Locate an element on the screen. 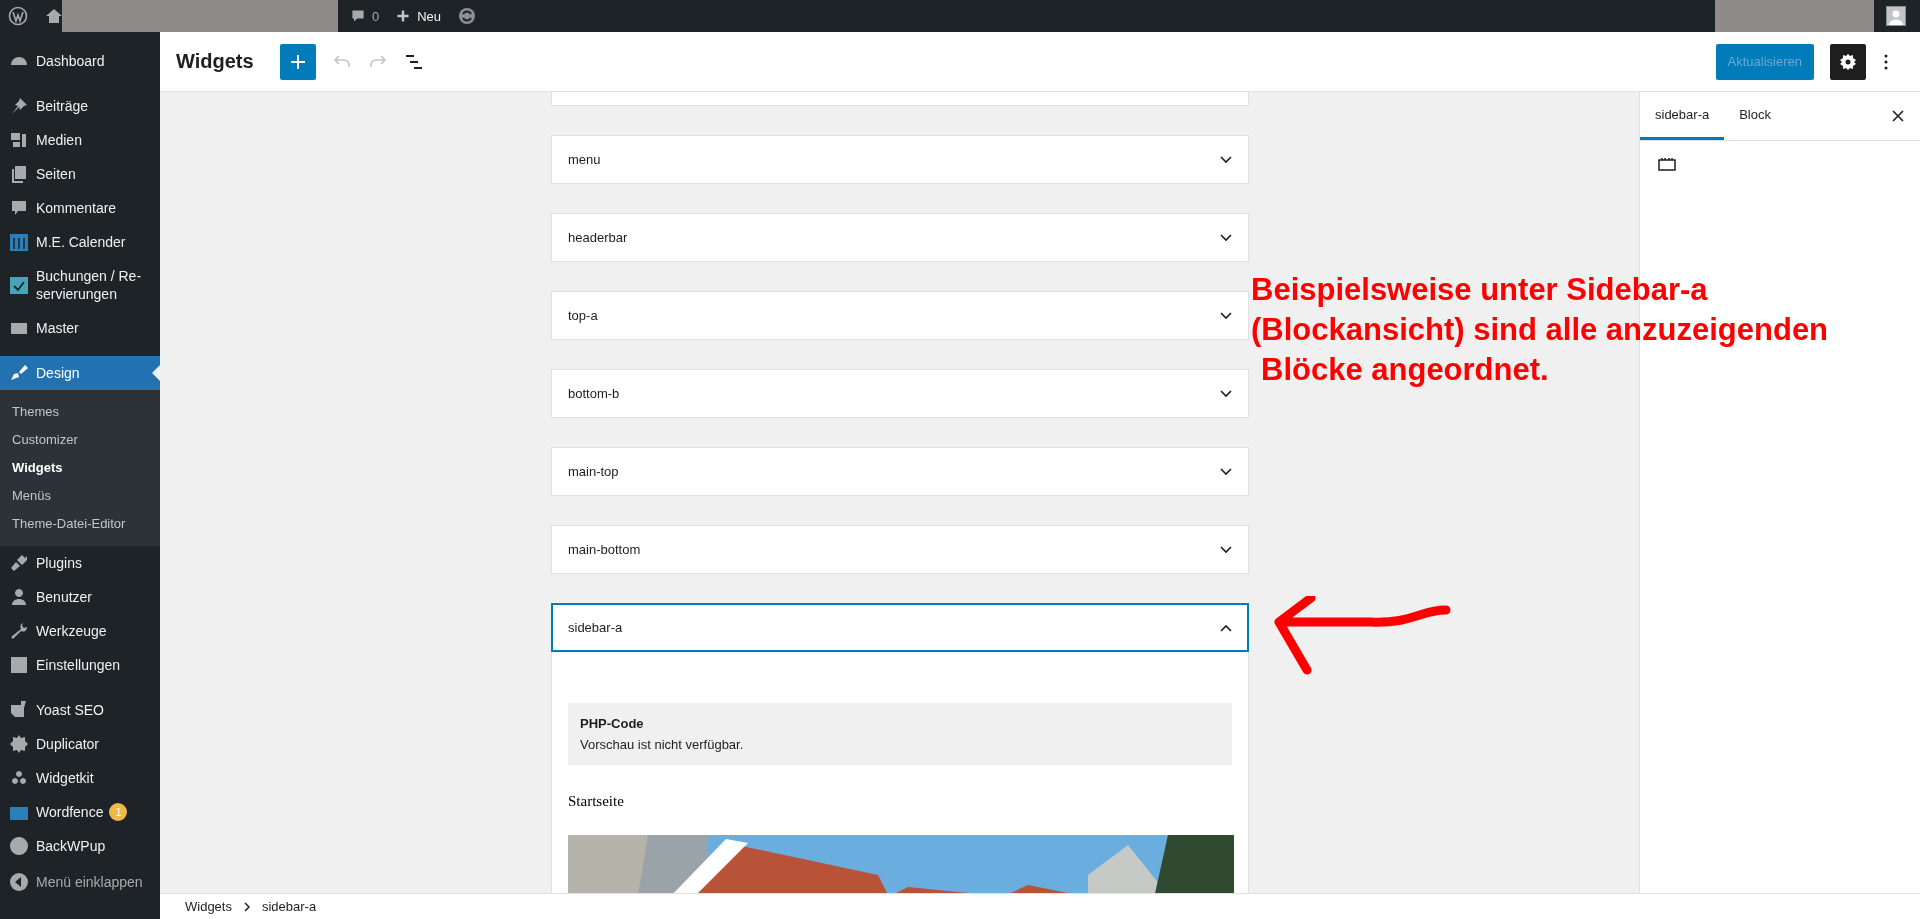 The width and height of the screenshot is (1920, 919). annotation-text: (Blockansicht) sind alle anzuzeigenden is located at coordinates (1540, 330).